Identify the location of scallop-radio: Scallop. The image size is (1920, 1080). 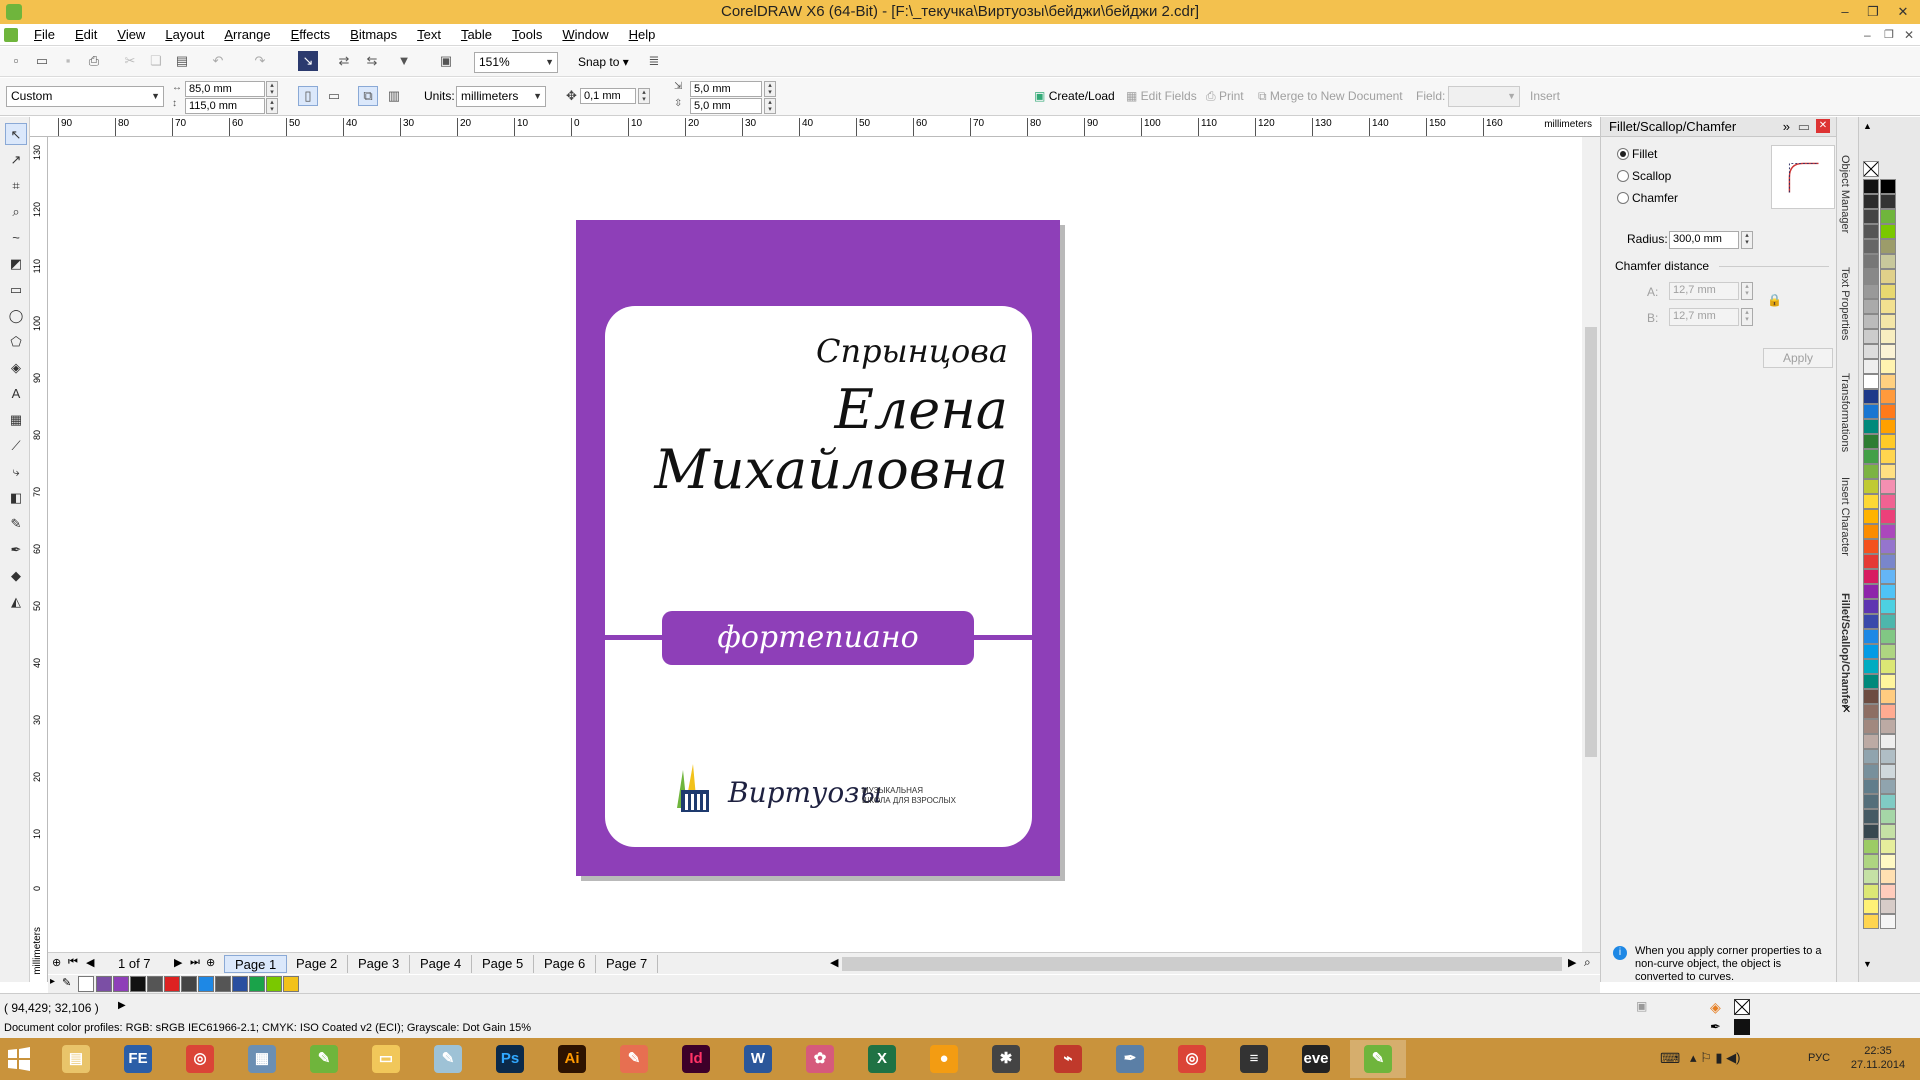
(1644, 176).